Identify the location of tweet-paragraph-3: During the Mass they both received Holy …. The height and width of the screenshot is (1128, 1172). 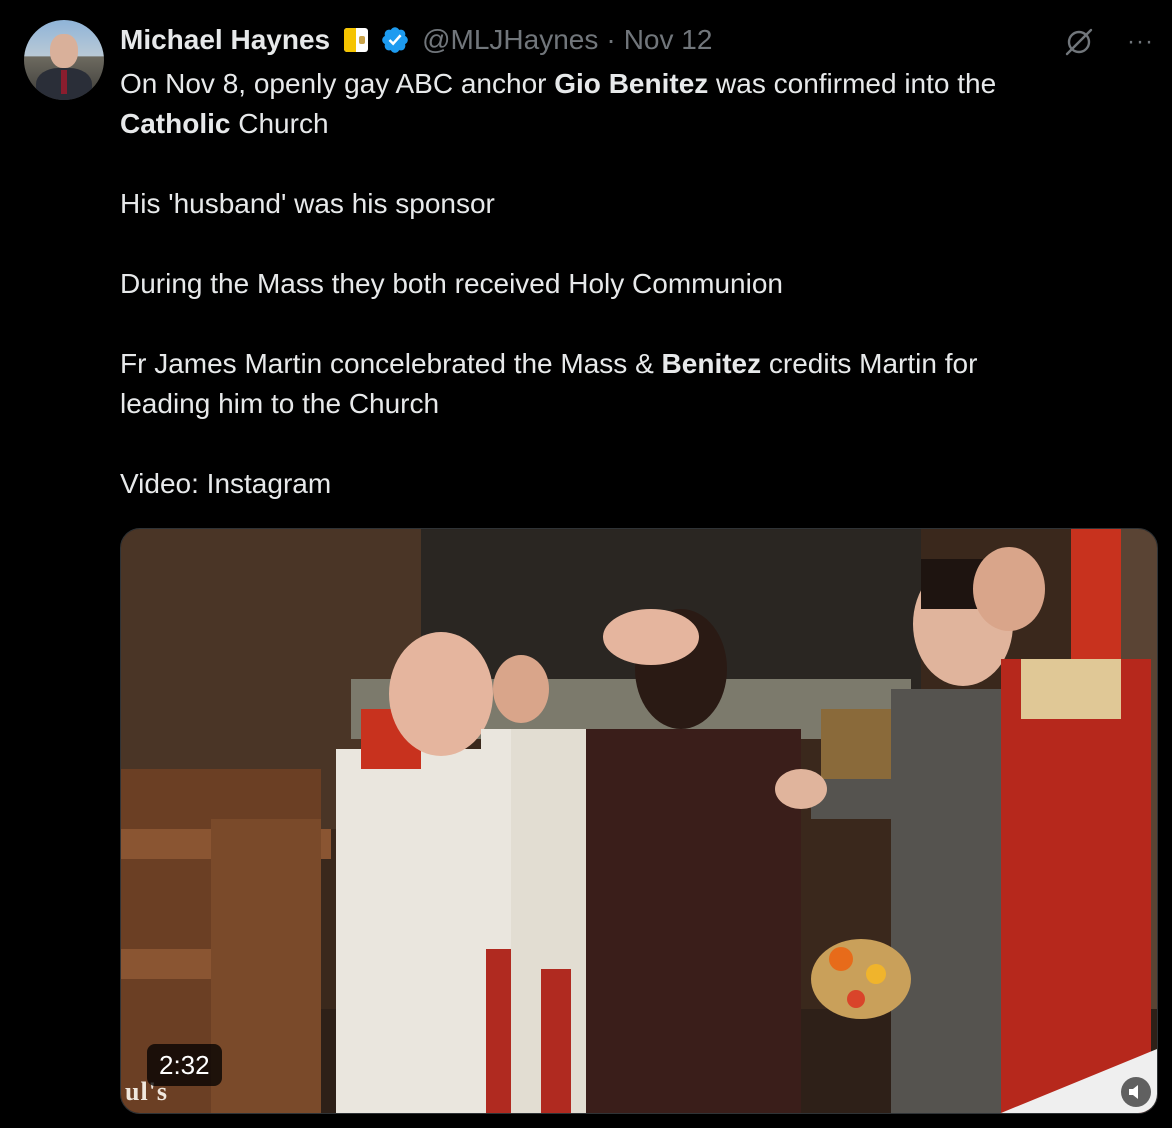
(451, 283).